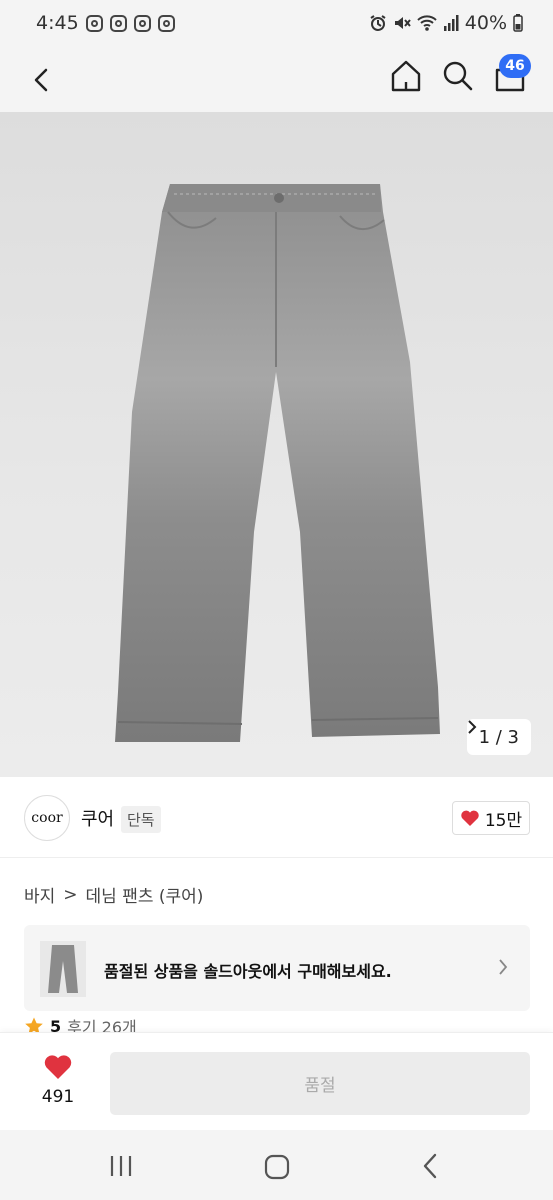 This screenshot has height=1200, width=553. Describe the element at coordinates (503, 820) in the screenshot. I see `brand-like-count: 15만` at that location.